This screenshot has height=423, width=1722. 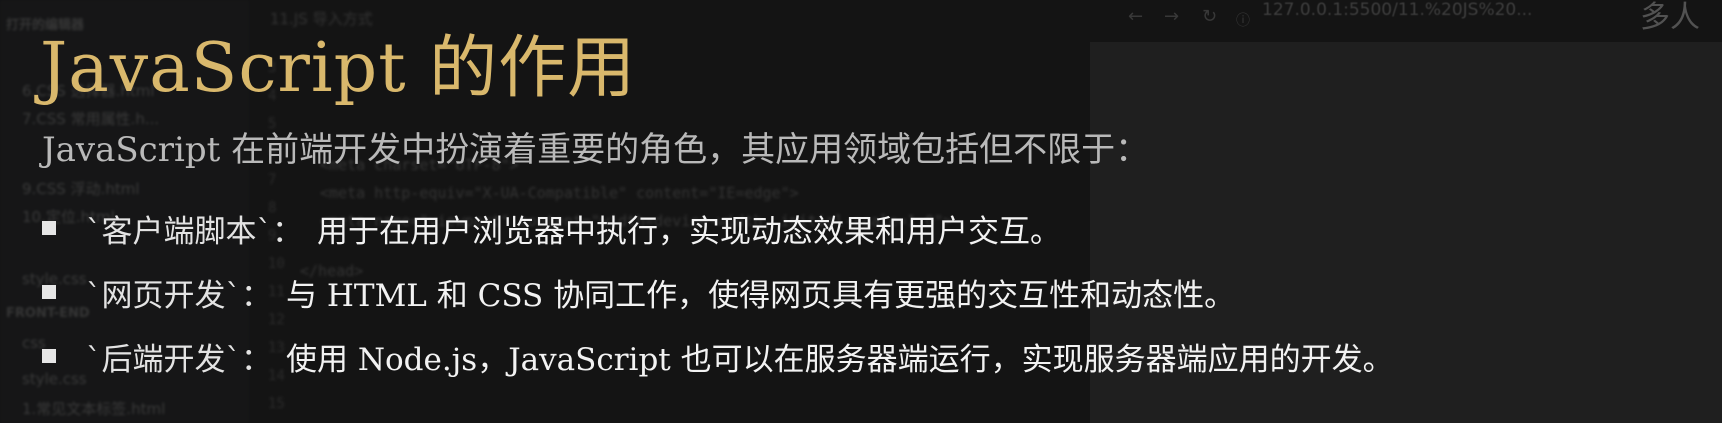 I want to click on bullet-term: `网页开发`：, so click(x=179, y=295).